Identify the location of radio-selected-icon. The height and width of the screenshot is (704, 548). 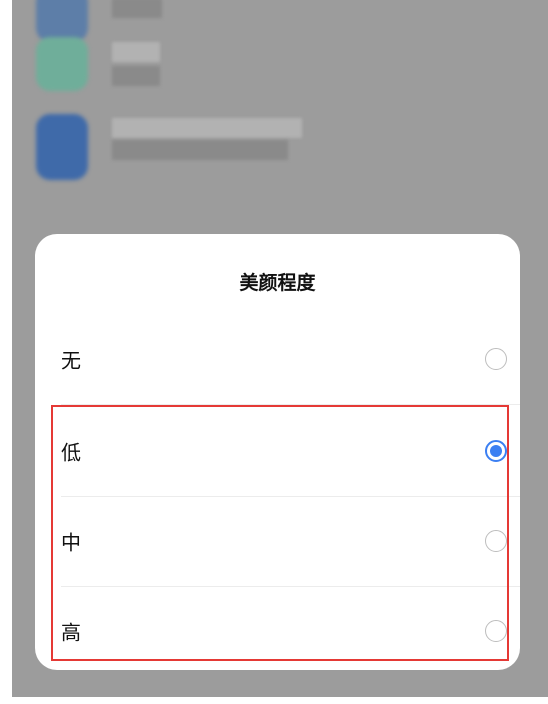
(496, 451).